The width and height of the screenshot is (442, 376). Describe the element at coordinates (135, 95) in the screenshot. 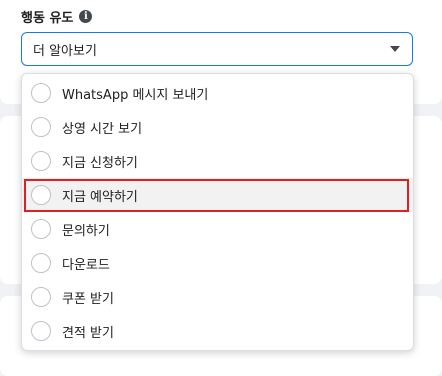

I see `option-label: WhatsApp 메시지 보내기` at that location.